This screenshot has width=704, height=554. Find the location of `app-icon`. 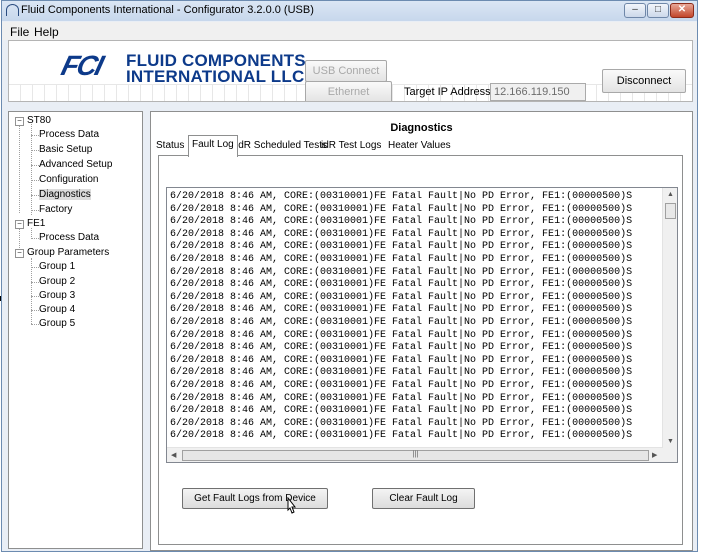

app-icon is located at coordinates (12, 10).